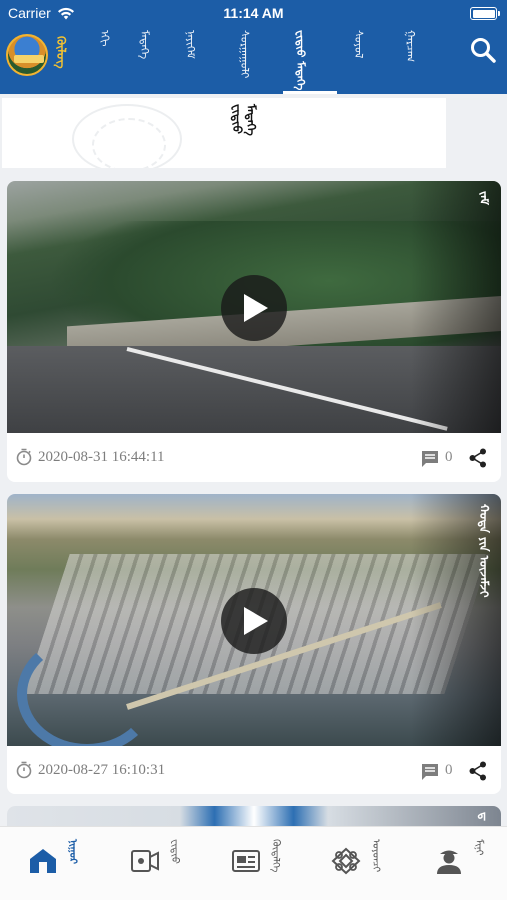 Image resolution: width=507 pixels, height=900 pixels. I want to click on tab-news: ᠬᠥᠳᠡᠯᠭᠡ, so click(256, 864).